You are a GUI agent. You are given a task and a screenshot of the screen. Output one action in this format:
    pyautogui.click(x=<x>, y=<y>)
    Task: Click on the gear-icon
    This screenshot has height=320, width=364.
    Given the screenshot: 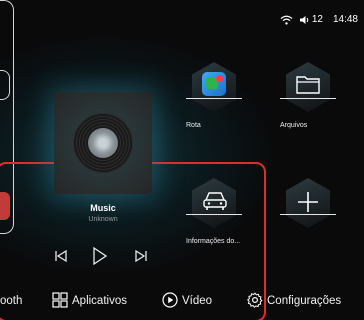 What is the action you would take?
    pyautogui.click(x=255, y=301)
    